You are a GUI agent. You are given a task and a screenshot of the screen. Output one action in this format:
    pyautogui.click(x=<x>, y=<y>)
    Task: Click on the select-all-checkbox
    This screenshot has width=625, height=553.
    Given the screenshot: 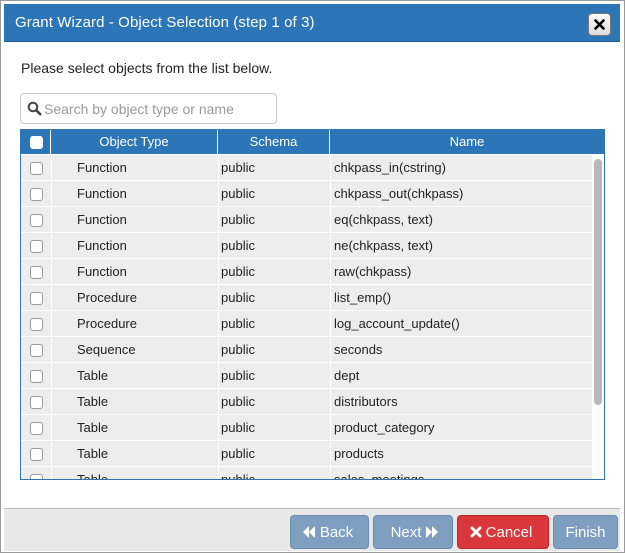 What is the action you would take?
    pyautogui.click(x=36, y=142)
    